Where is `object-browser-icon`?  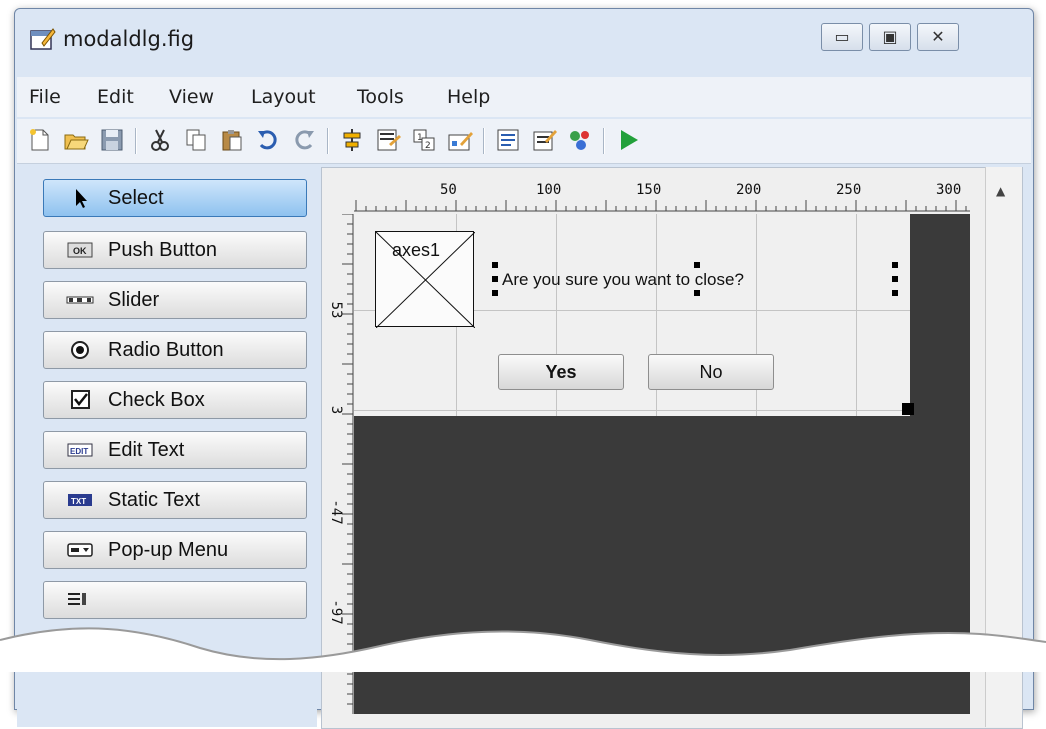
object-browser-icon is located at coordinates (580, 140).